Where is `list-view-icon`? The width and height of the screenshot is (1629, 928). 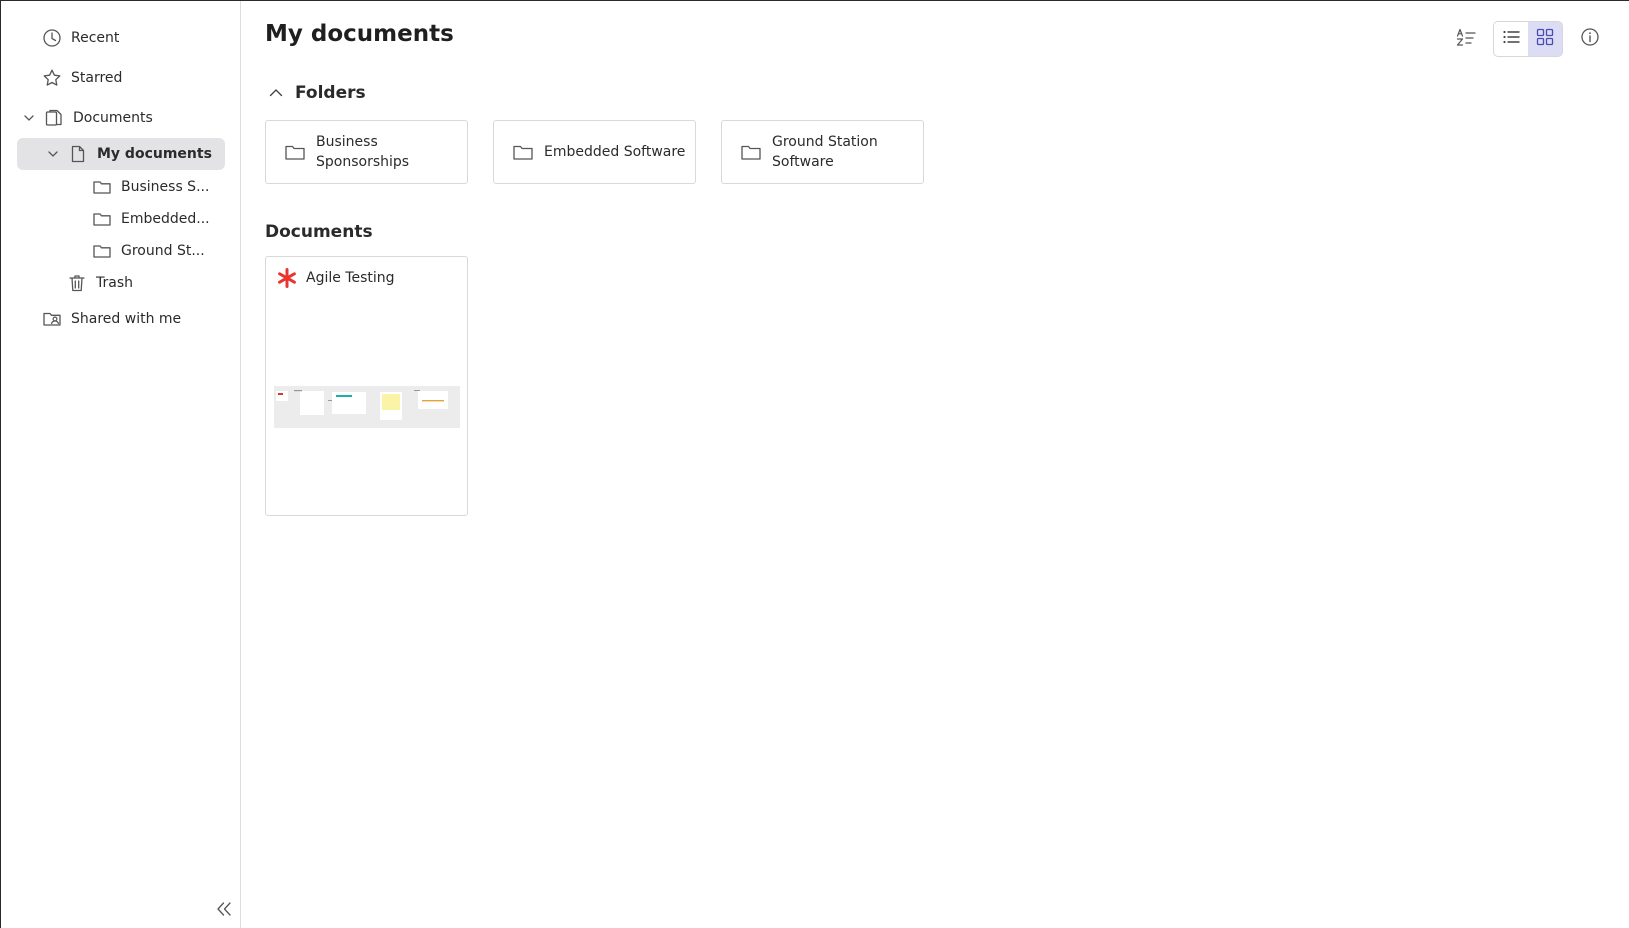 list-view-icon is located at coordinates (1511, 39).